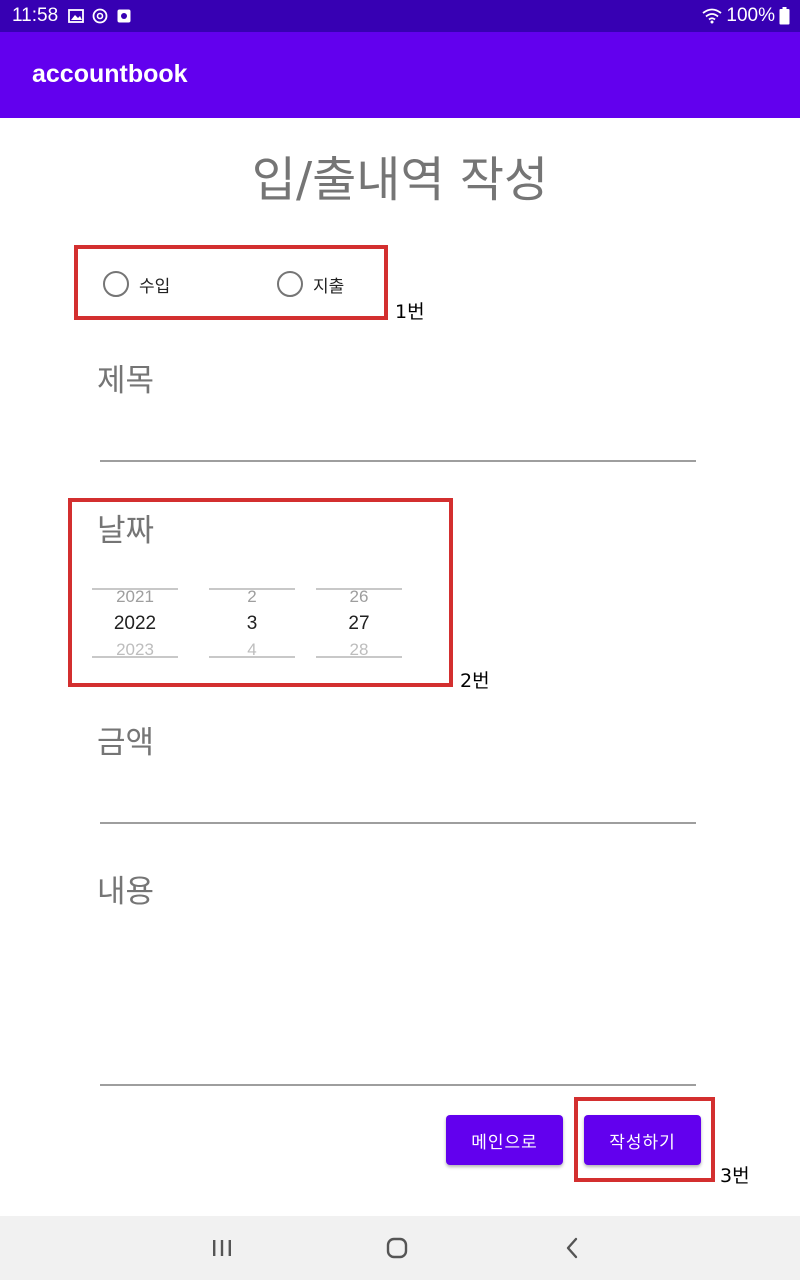 This screenshot has width=800, height=1280. I want to click on home-icon, so click(397, 1248).